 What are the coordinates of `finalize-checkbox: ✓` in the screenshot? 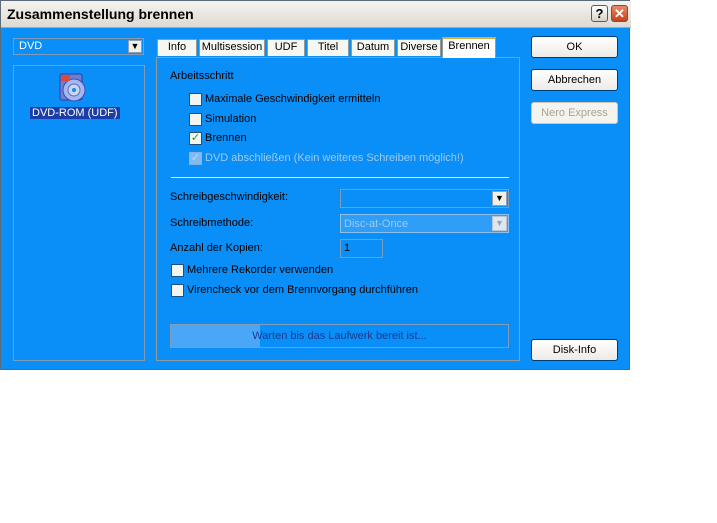 It's located at (195, 158).